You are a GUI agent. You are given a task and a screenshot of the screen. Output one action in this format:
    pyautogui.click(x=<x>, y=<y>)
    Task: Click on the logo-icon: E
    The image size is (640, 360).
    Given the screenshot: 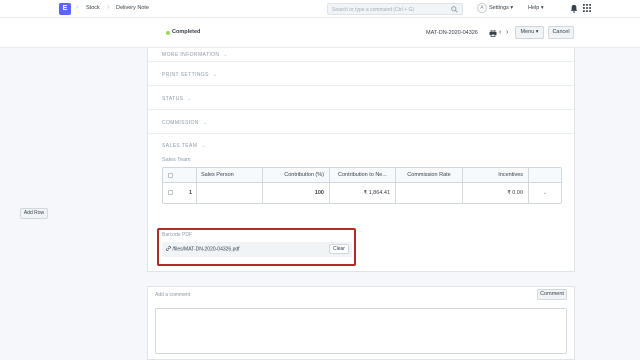 What is the action you would take?
    pyautogui.click(x=65, y=9)
    